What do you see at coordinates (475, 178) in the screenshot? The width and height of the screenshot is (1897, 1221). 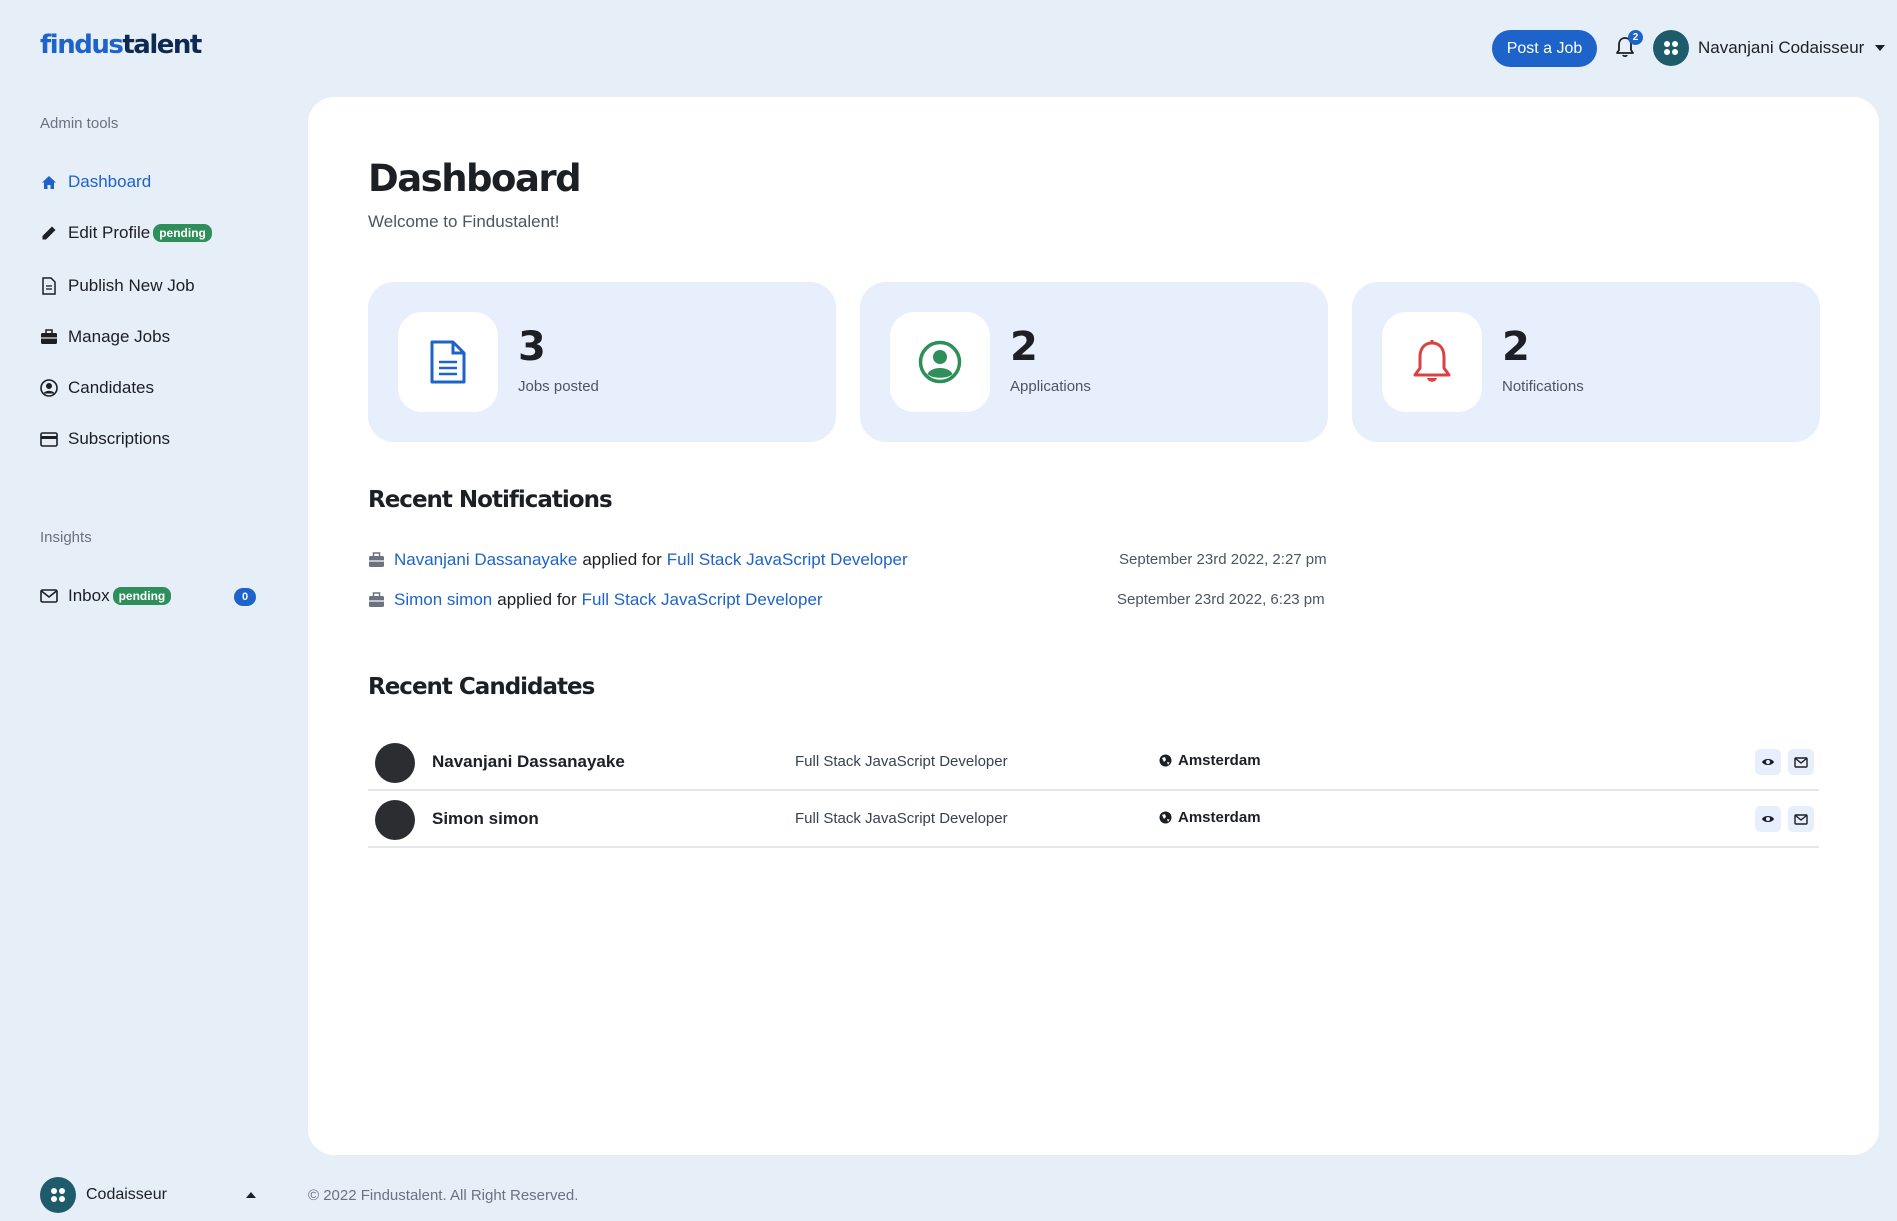 I see `page-title: Dashboard` at bounding box center [475, 178].